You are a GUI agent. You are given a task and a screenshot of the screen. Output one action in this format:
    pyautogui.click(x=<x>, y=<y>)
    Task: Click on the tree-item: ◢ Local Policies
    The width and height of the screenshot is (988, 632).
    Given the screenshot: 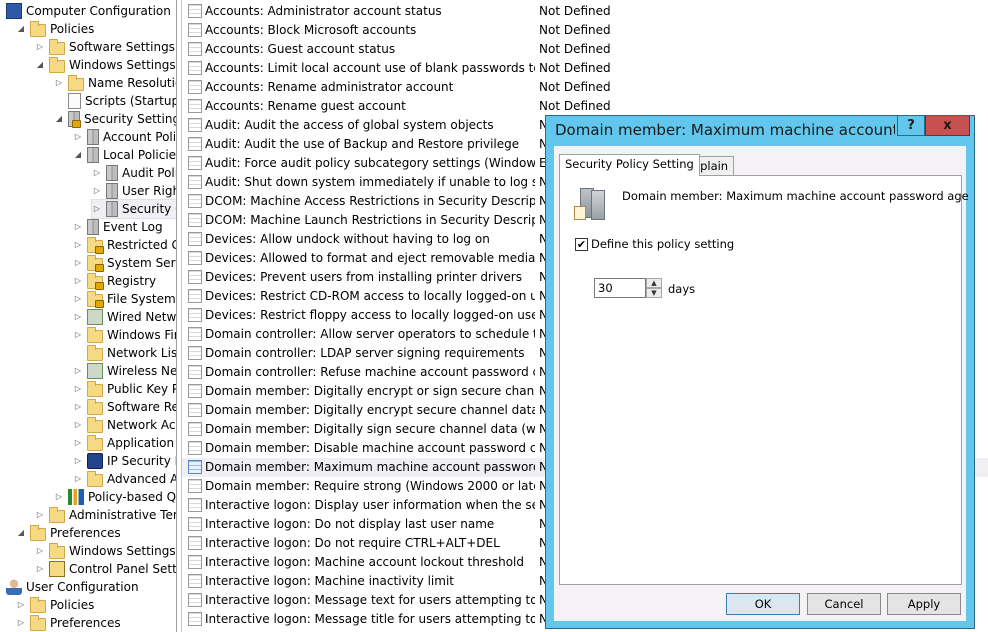 What is the action you would take?
    pyautogui.click(x=124, y=155)
    